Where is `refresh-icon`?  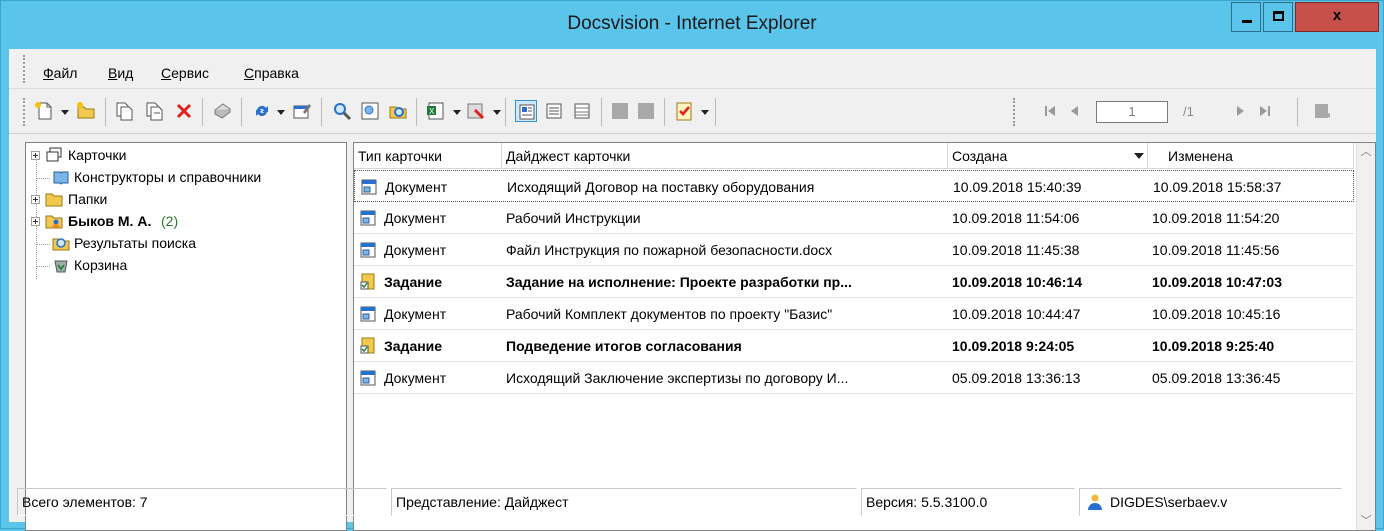
refresh-icon is located at coordinates (262, 111).